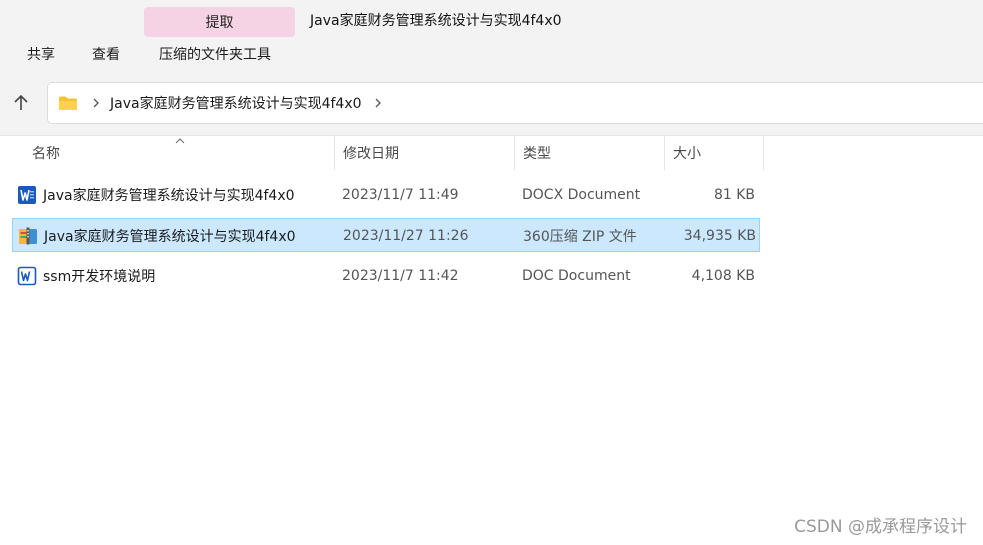  Describe the element at coordinates (236, 103) in the screenshot. I see `breadcrumb-current-folder: Java家庭财务管理系统设计与实现4f4x0` at that location.